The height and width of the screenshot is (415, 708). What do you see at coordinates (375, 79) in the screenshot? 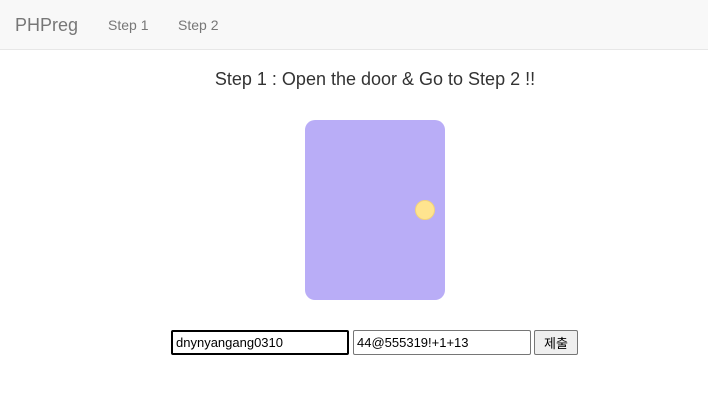
I see `page-title: Step 1 : Open the door & Go to Step 2 !!` at bounding box center [375, 79].